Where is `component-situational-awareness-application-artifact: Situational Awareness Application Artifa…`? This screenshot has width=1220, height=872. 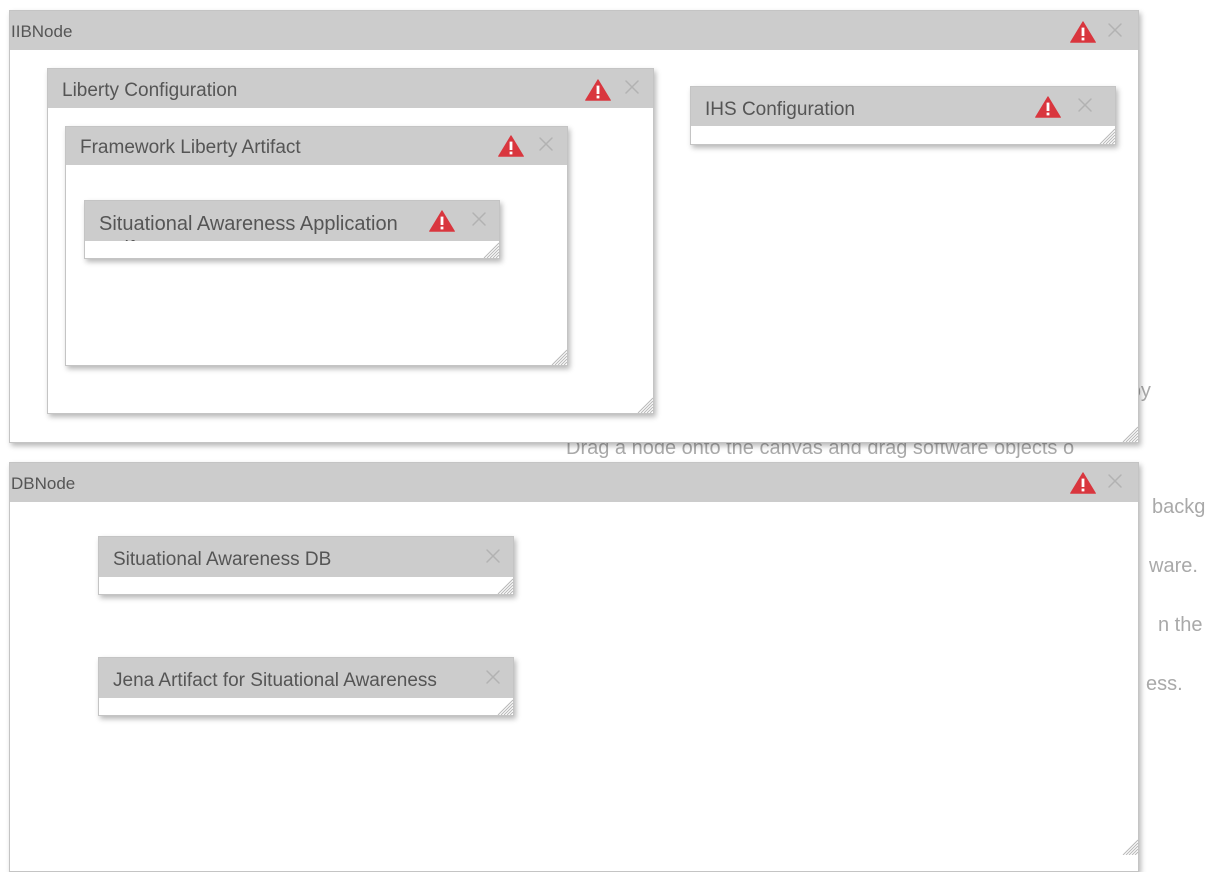 component-situational-awareness-application-artifact: Situational Awareness Application Artifa… is located at coordinates (292, 229).